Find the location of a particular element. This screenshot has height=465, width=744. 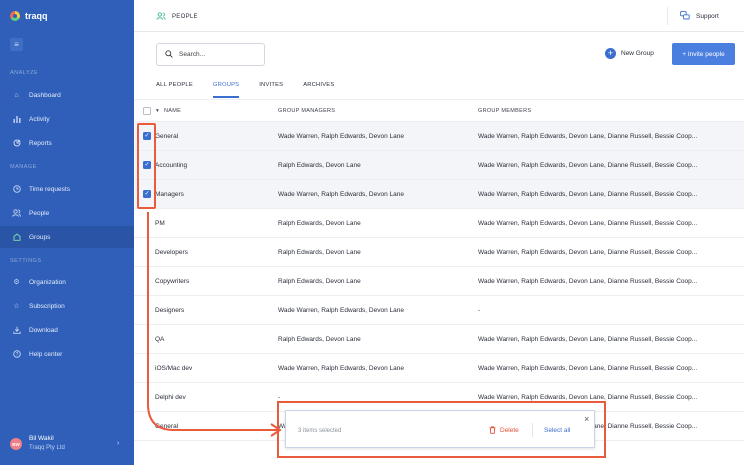

group-name-cell: General is located at coordinates (167, 136).